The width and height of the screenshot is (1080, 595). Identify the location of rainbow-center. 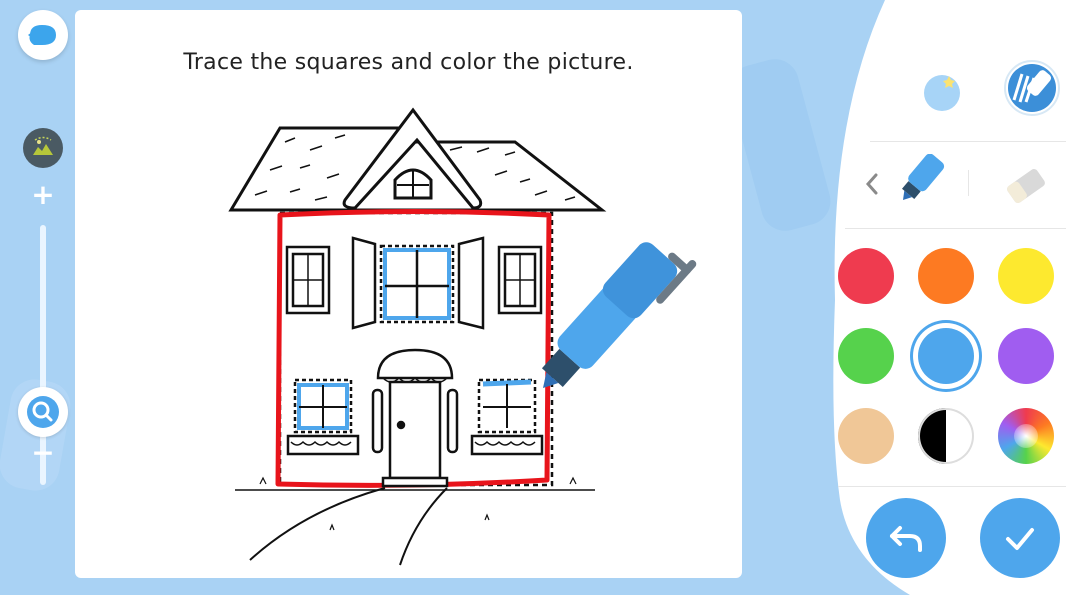
(1026, 436).